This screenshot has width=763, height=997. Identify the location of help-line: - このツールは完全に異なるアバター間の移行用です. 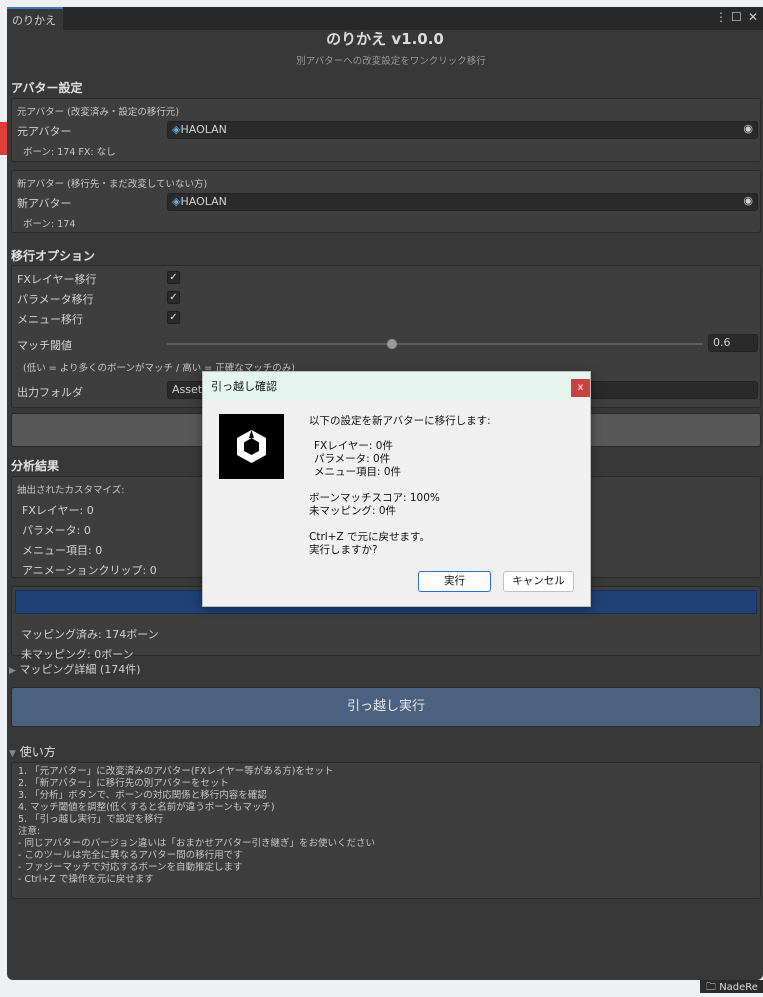
(130, 855).